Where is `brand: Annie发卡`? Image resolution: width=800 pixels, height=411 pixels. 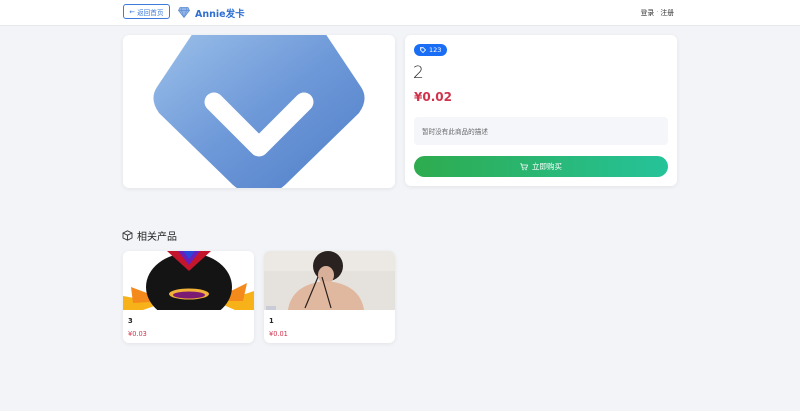
brand: Annie发卡 is located at coordinates (211, 12).